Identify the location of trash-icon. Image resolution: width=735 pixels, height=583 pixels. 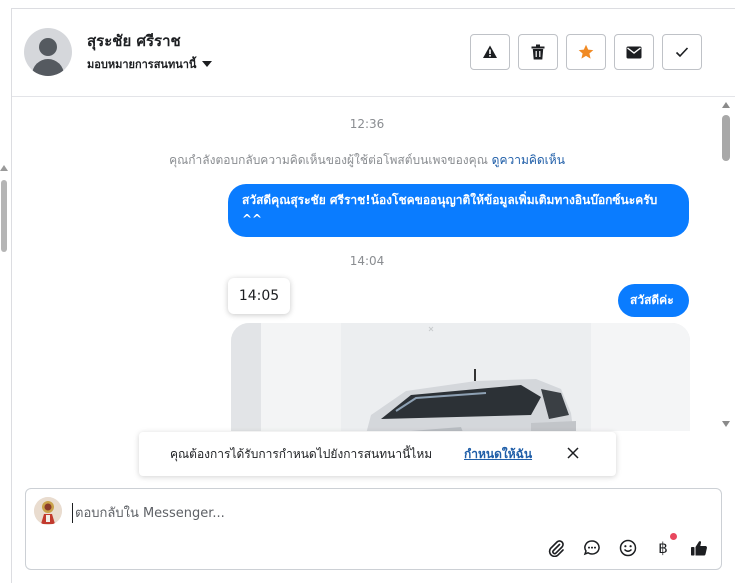
(538, 52).